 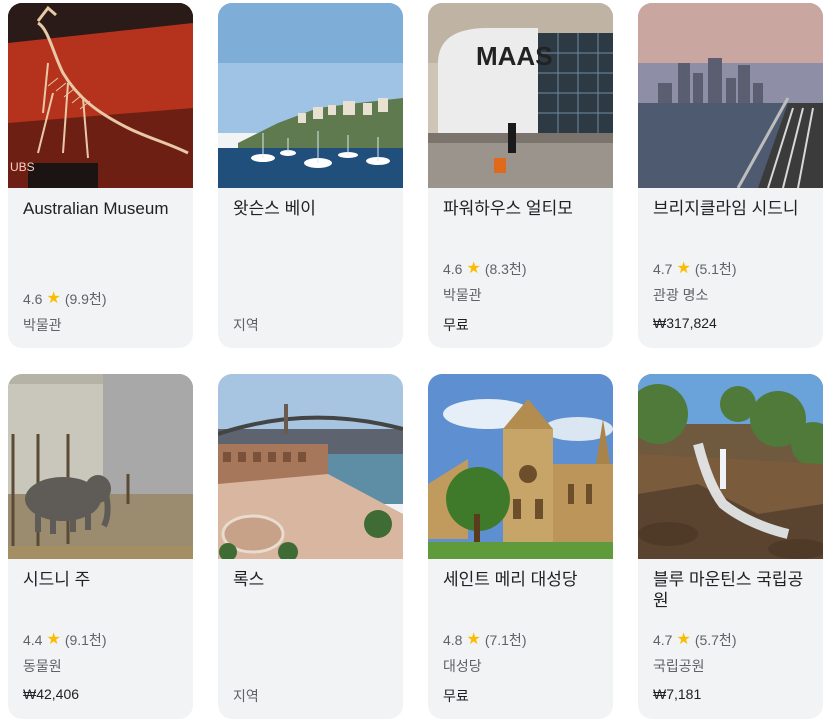 I want to click on rating-row: 4.7 ★ (5.7천), so click(x=694, y=640).